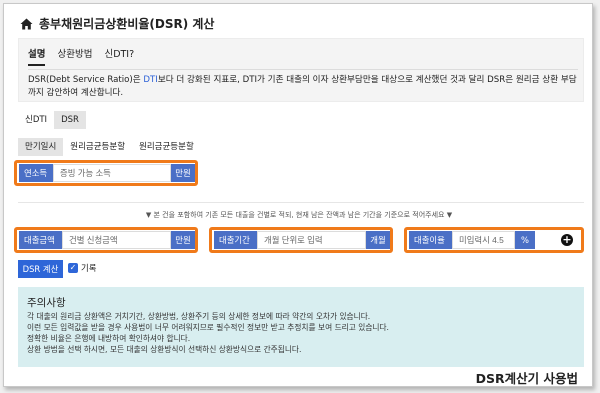 This screenshot has width=600, height=393. I want to click on income-label: 연소득, so click(36, 173).